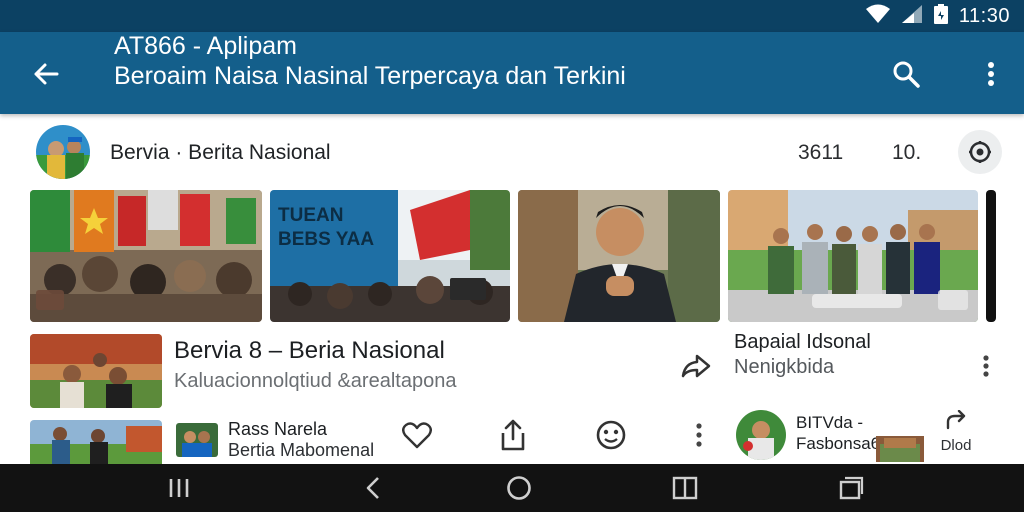 The height and width of the screenshot is (512, 1024). I want to click on feed-item-2-title: Bapaial Idsonal, so click(802, 342).